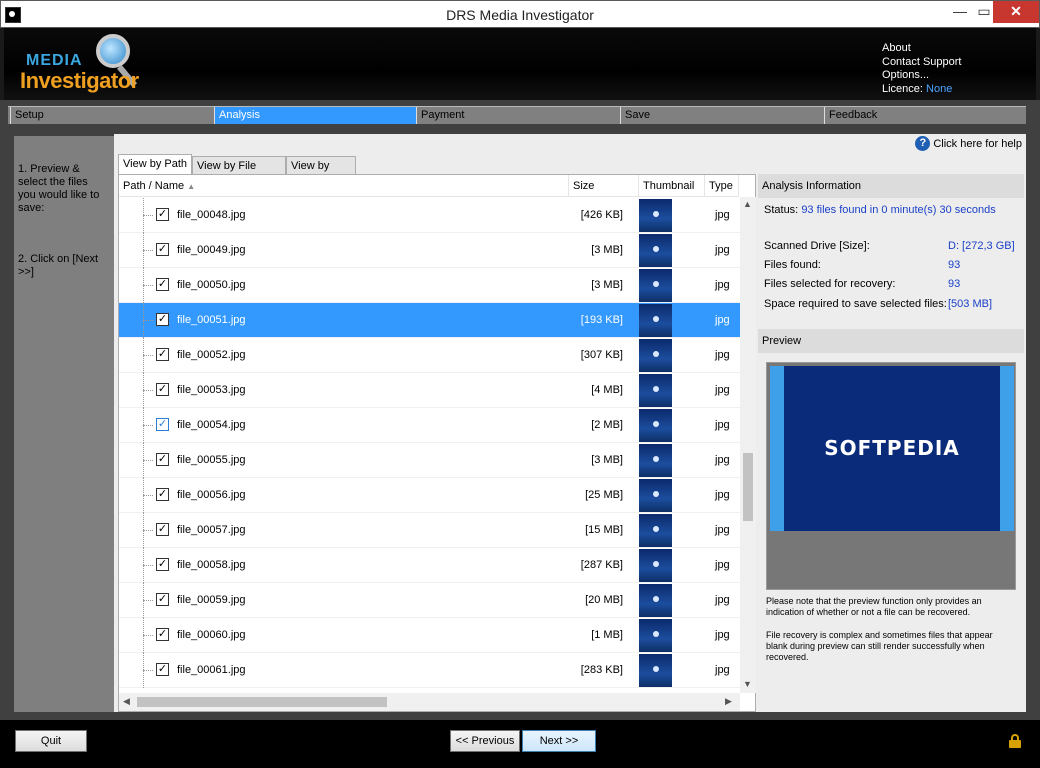 The width and height of the screenshot is (1040, 768). What do you see at coordinates (1015, 744) in the screenshot?
I see `lock-body` at bounding box center [1015, 744].